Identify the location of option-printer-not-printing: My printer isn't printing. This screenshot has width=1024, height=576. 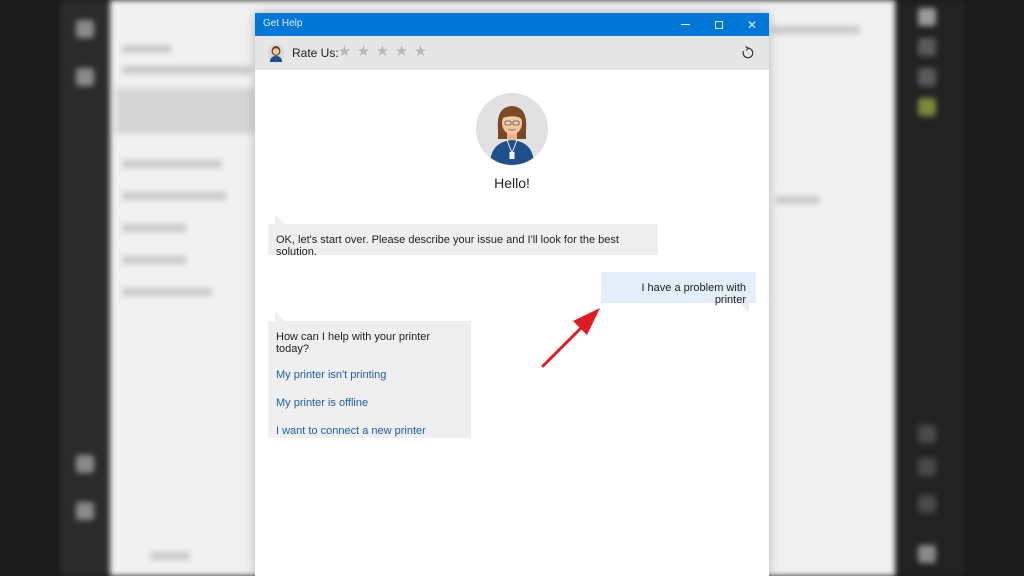
(369, 375).